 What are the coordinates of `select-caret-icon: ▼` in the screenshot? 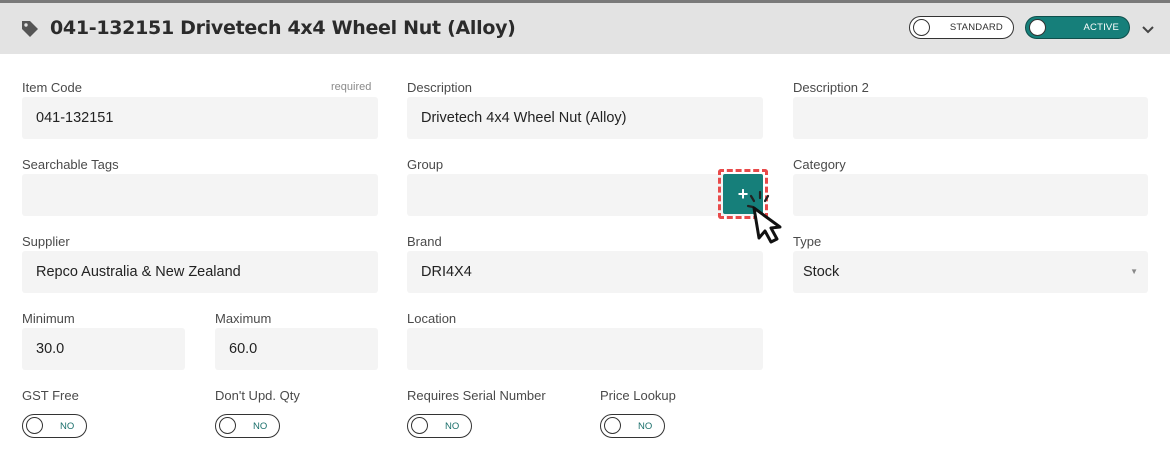 It's located at (1134, 271).